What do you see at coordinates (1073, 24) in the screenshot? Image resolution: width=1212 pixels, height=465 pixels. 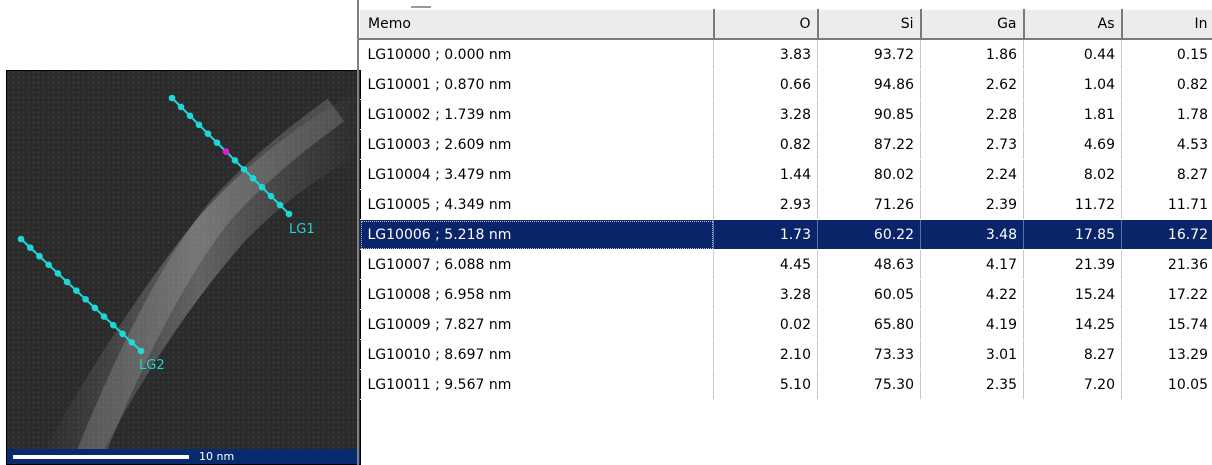 I see `column-header-as: As` at bounding box center [1073, 24].